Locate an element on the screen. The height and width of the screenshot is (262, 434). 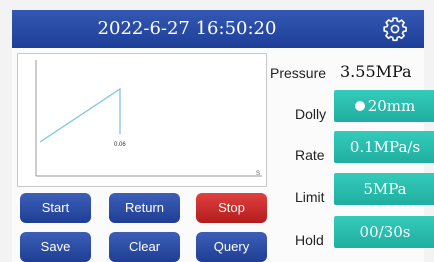
rate-value: 0.1MPa/s is located at coordinates (385, 147).